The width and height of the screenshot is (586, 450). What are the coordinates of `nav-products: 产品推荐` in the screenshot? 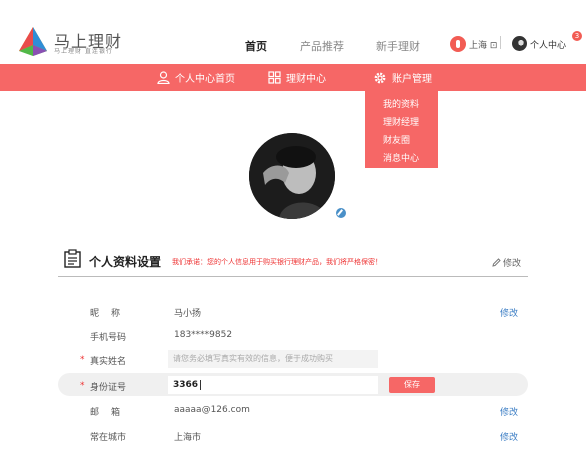 It's located at (322, 46).